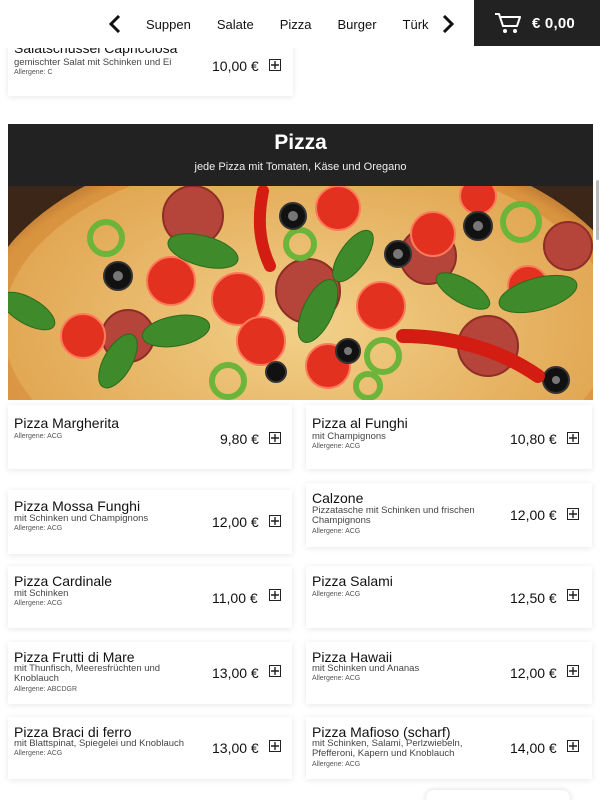  What do you see at coordinates (360, 423) in the screenshot?
I see `item-name: Pizza al Funghi` at bounding box center [360, 423].